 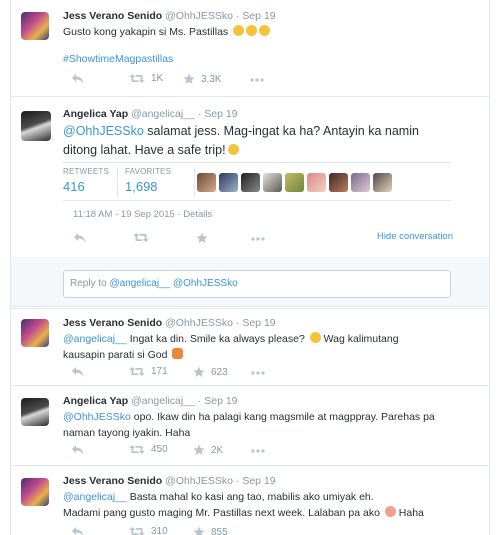 I want to click on favorite-action: 3.3K, so click(x=202, y=79).